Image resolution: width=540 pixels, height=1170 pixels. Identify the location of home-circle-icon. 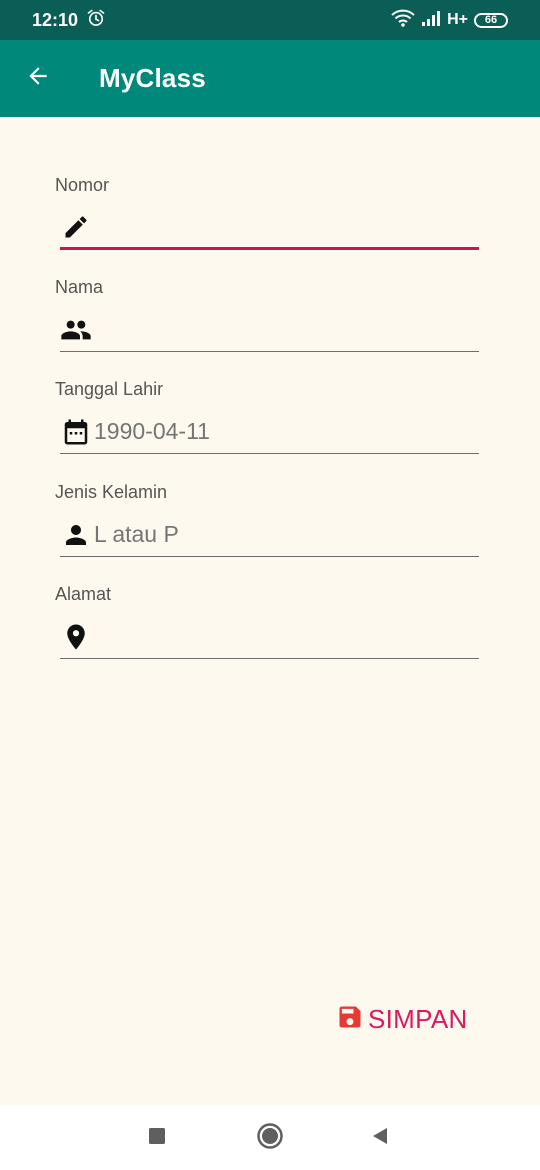
(270, 1138).